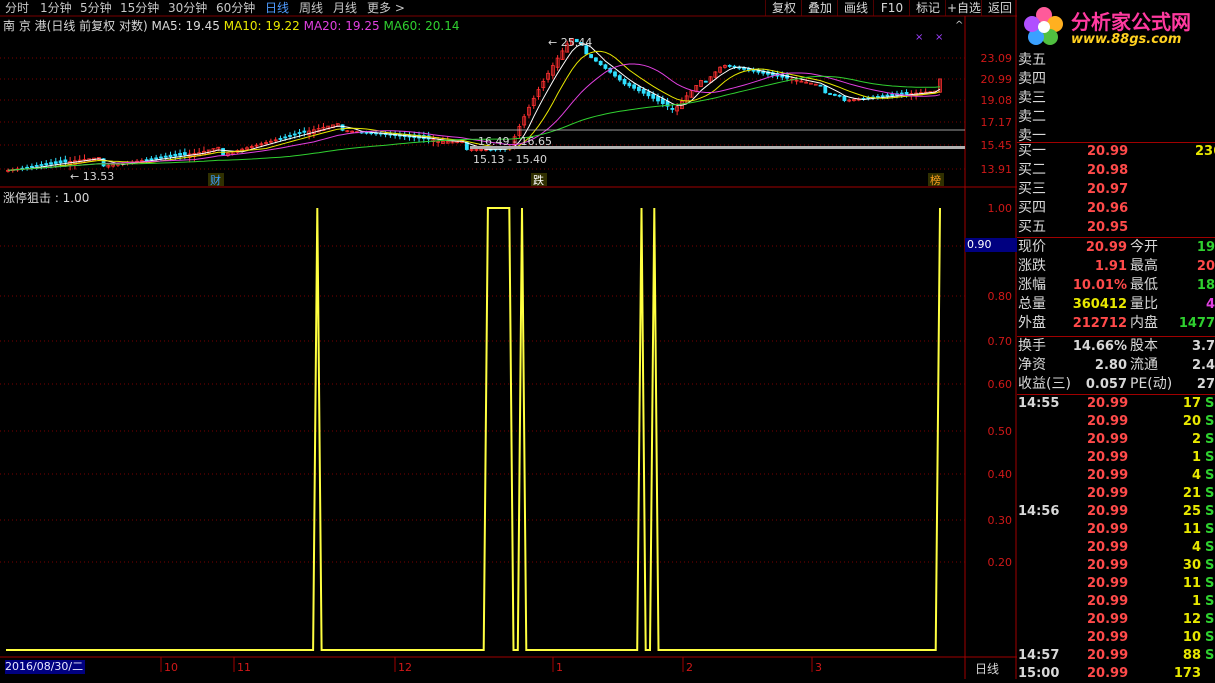 The height and width of the screenshot is (683, 1215). What do you see at coordinates (1000, 474) in the screenshot?
I see `indicator-axis-label: 0.40` at bounding box center [1000, 474].